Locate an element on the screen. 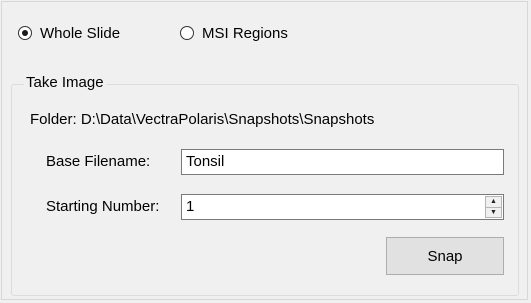 Image resolution: width=531 pixels, height=303 pixels. base-filename-input: Tonsil is located at coordinates (342, 162).